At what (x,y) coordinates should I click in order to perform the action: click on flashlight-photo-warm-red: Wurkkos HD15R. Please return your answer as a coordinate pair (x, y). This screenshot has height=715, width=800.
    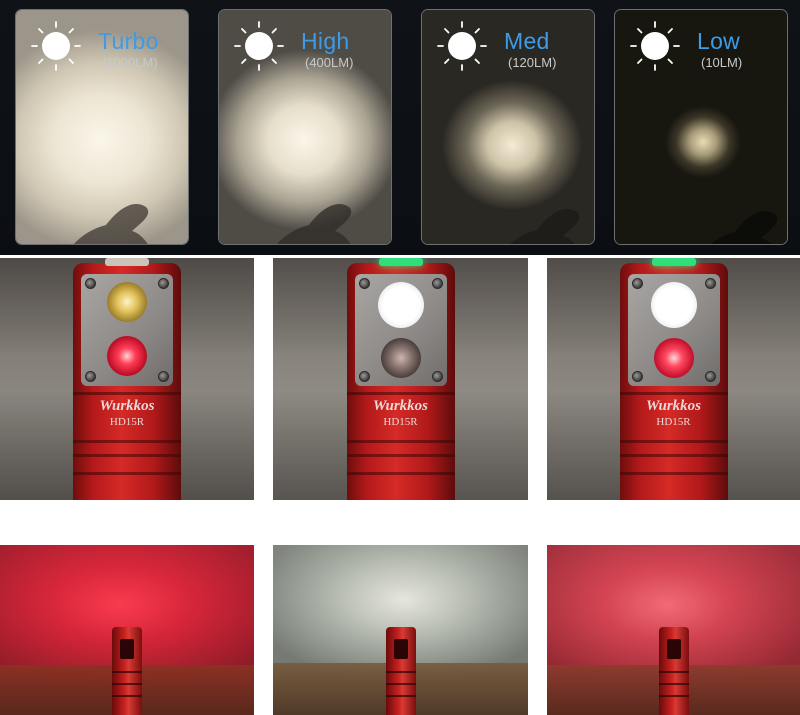
    Looking at the image, I should click on (127, 379).